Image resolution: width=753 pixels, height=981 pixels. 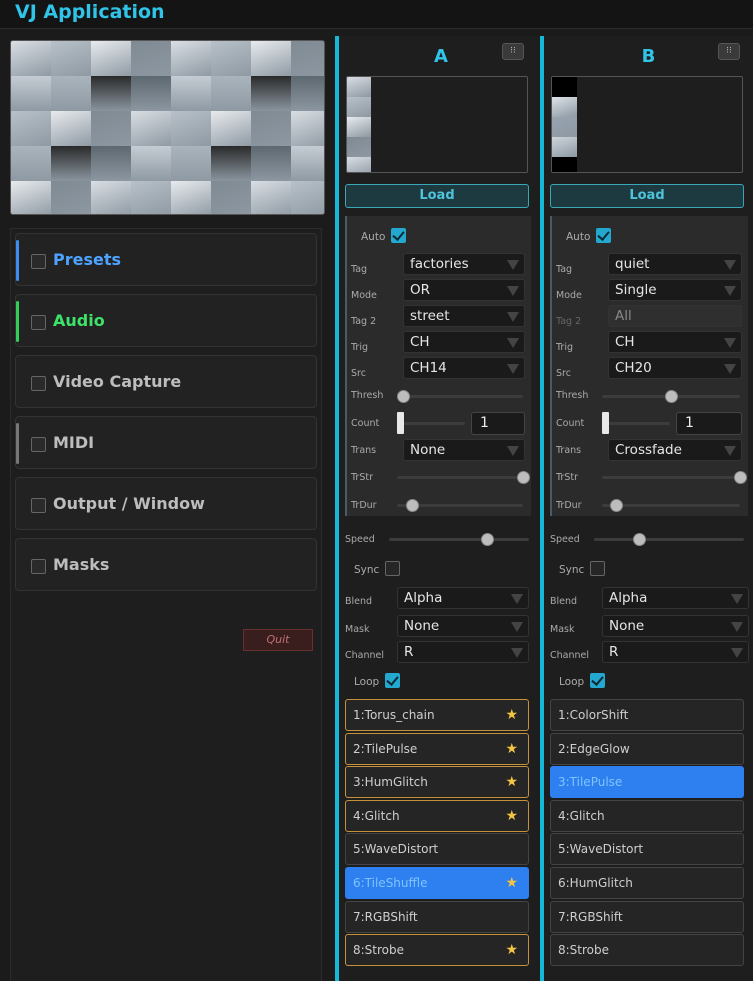 I want to click on sidebar-section-video-capture: Video Capture, so click(x=166, y=381).